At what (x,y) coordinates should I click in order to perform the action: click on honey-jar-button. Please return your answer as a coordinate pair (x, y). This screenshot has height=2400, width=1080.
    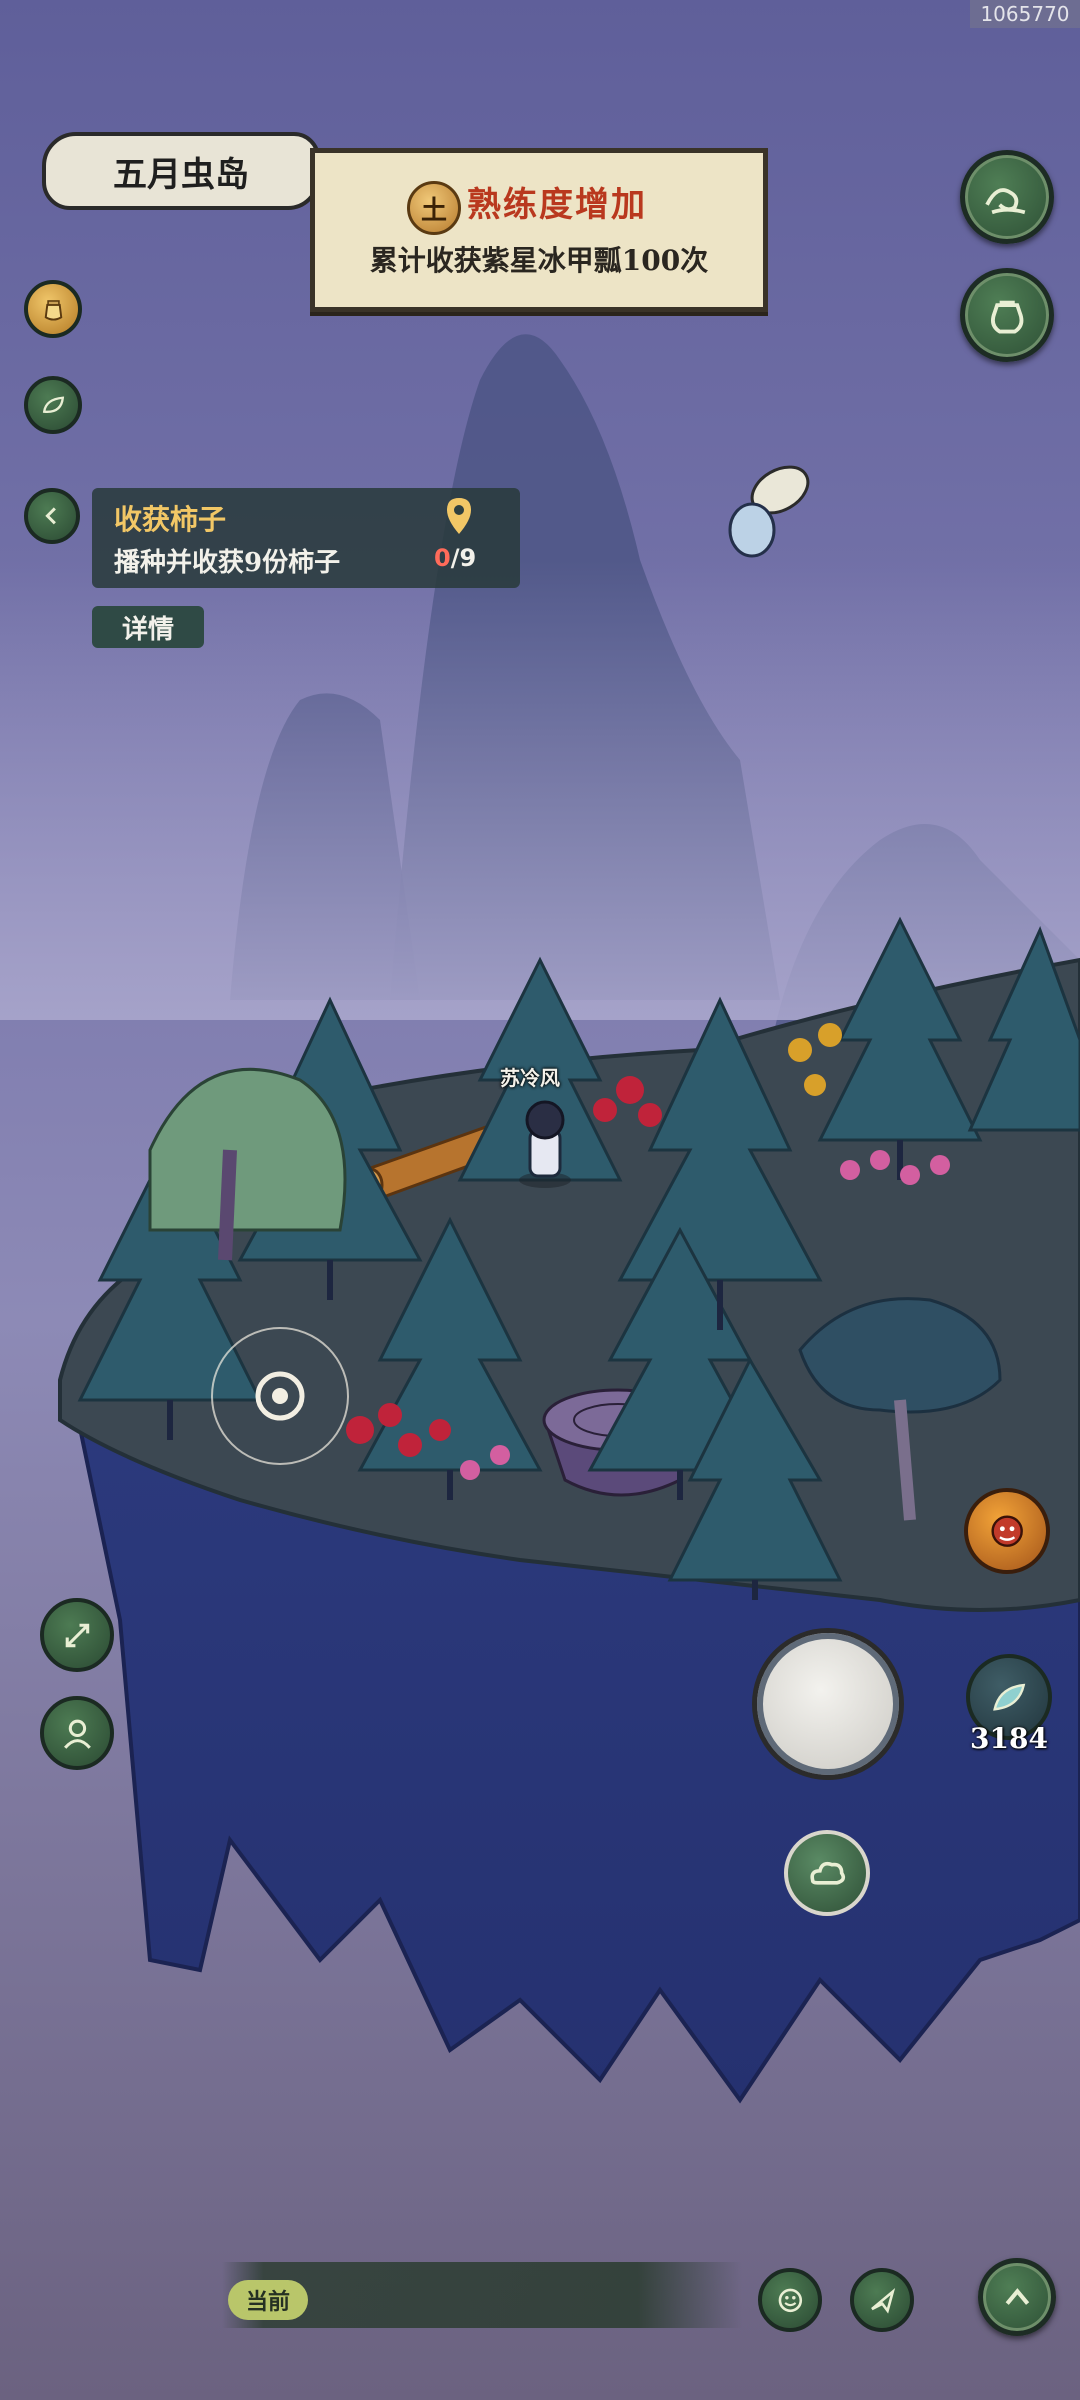
    Looking at the image, I should click on (53, 309).